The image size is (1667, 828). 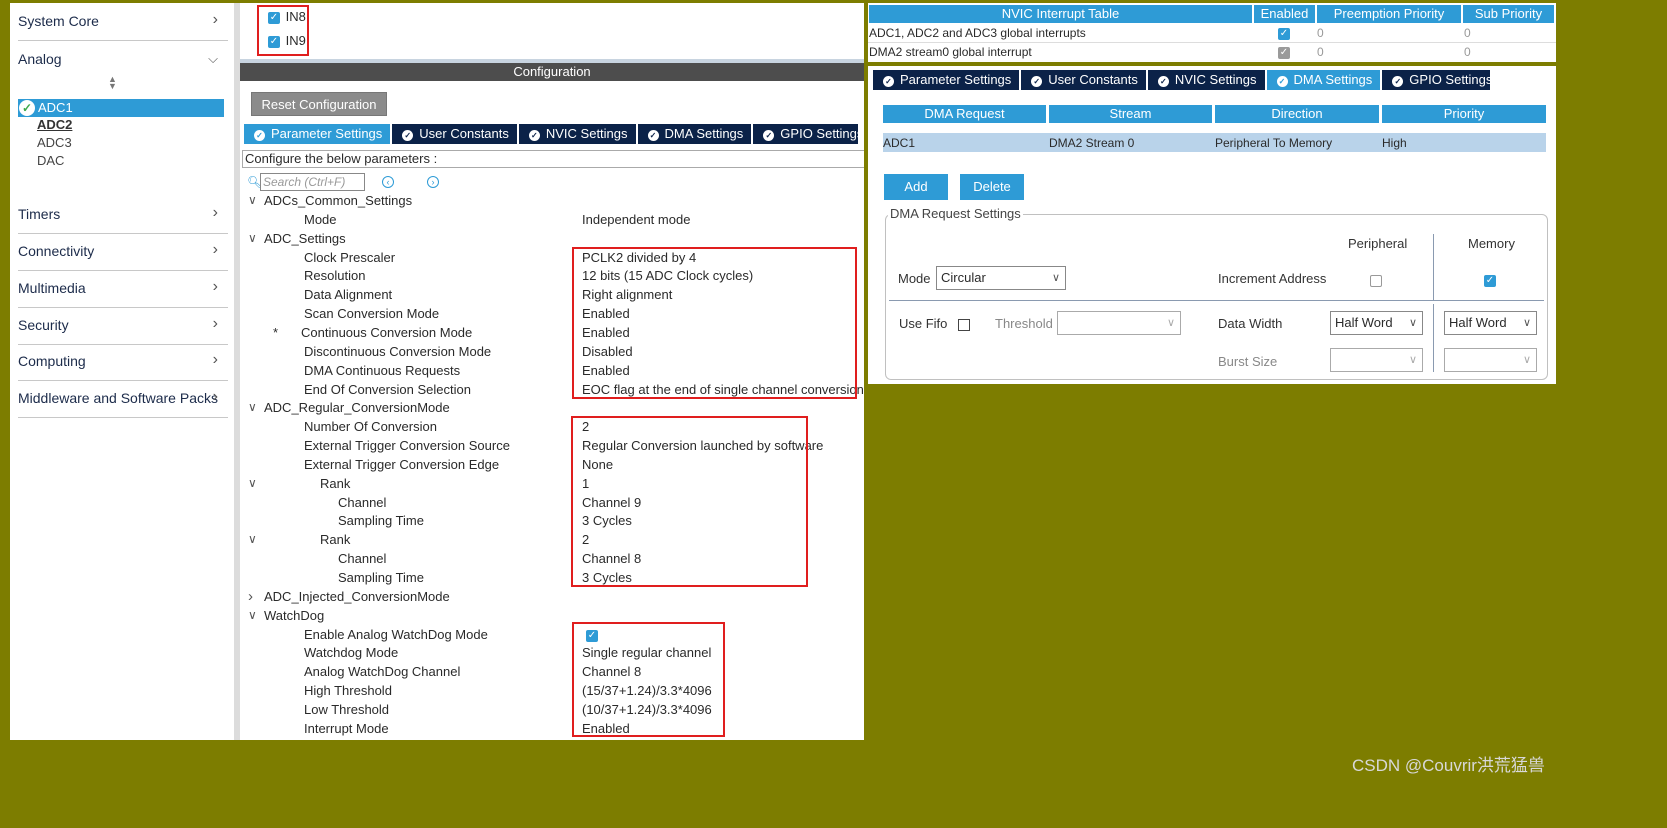 I want to click on reset-configuration-button: Reset Configuration, so click(x=319, y=104).